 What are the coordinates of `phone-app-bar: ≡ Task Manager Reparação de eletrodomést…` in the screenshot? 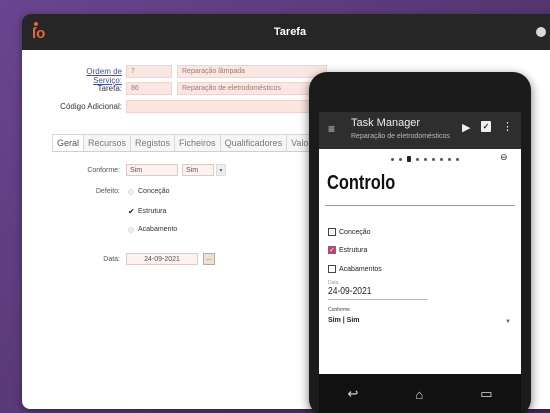 It's located at (420, 130).